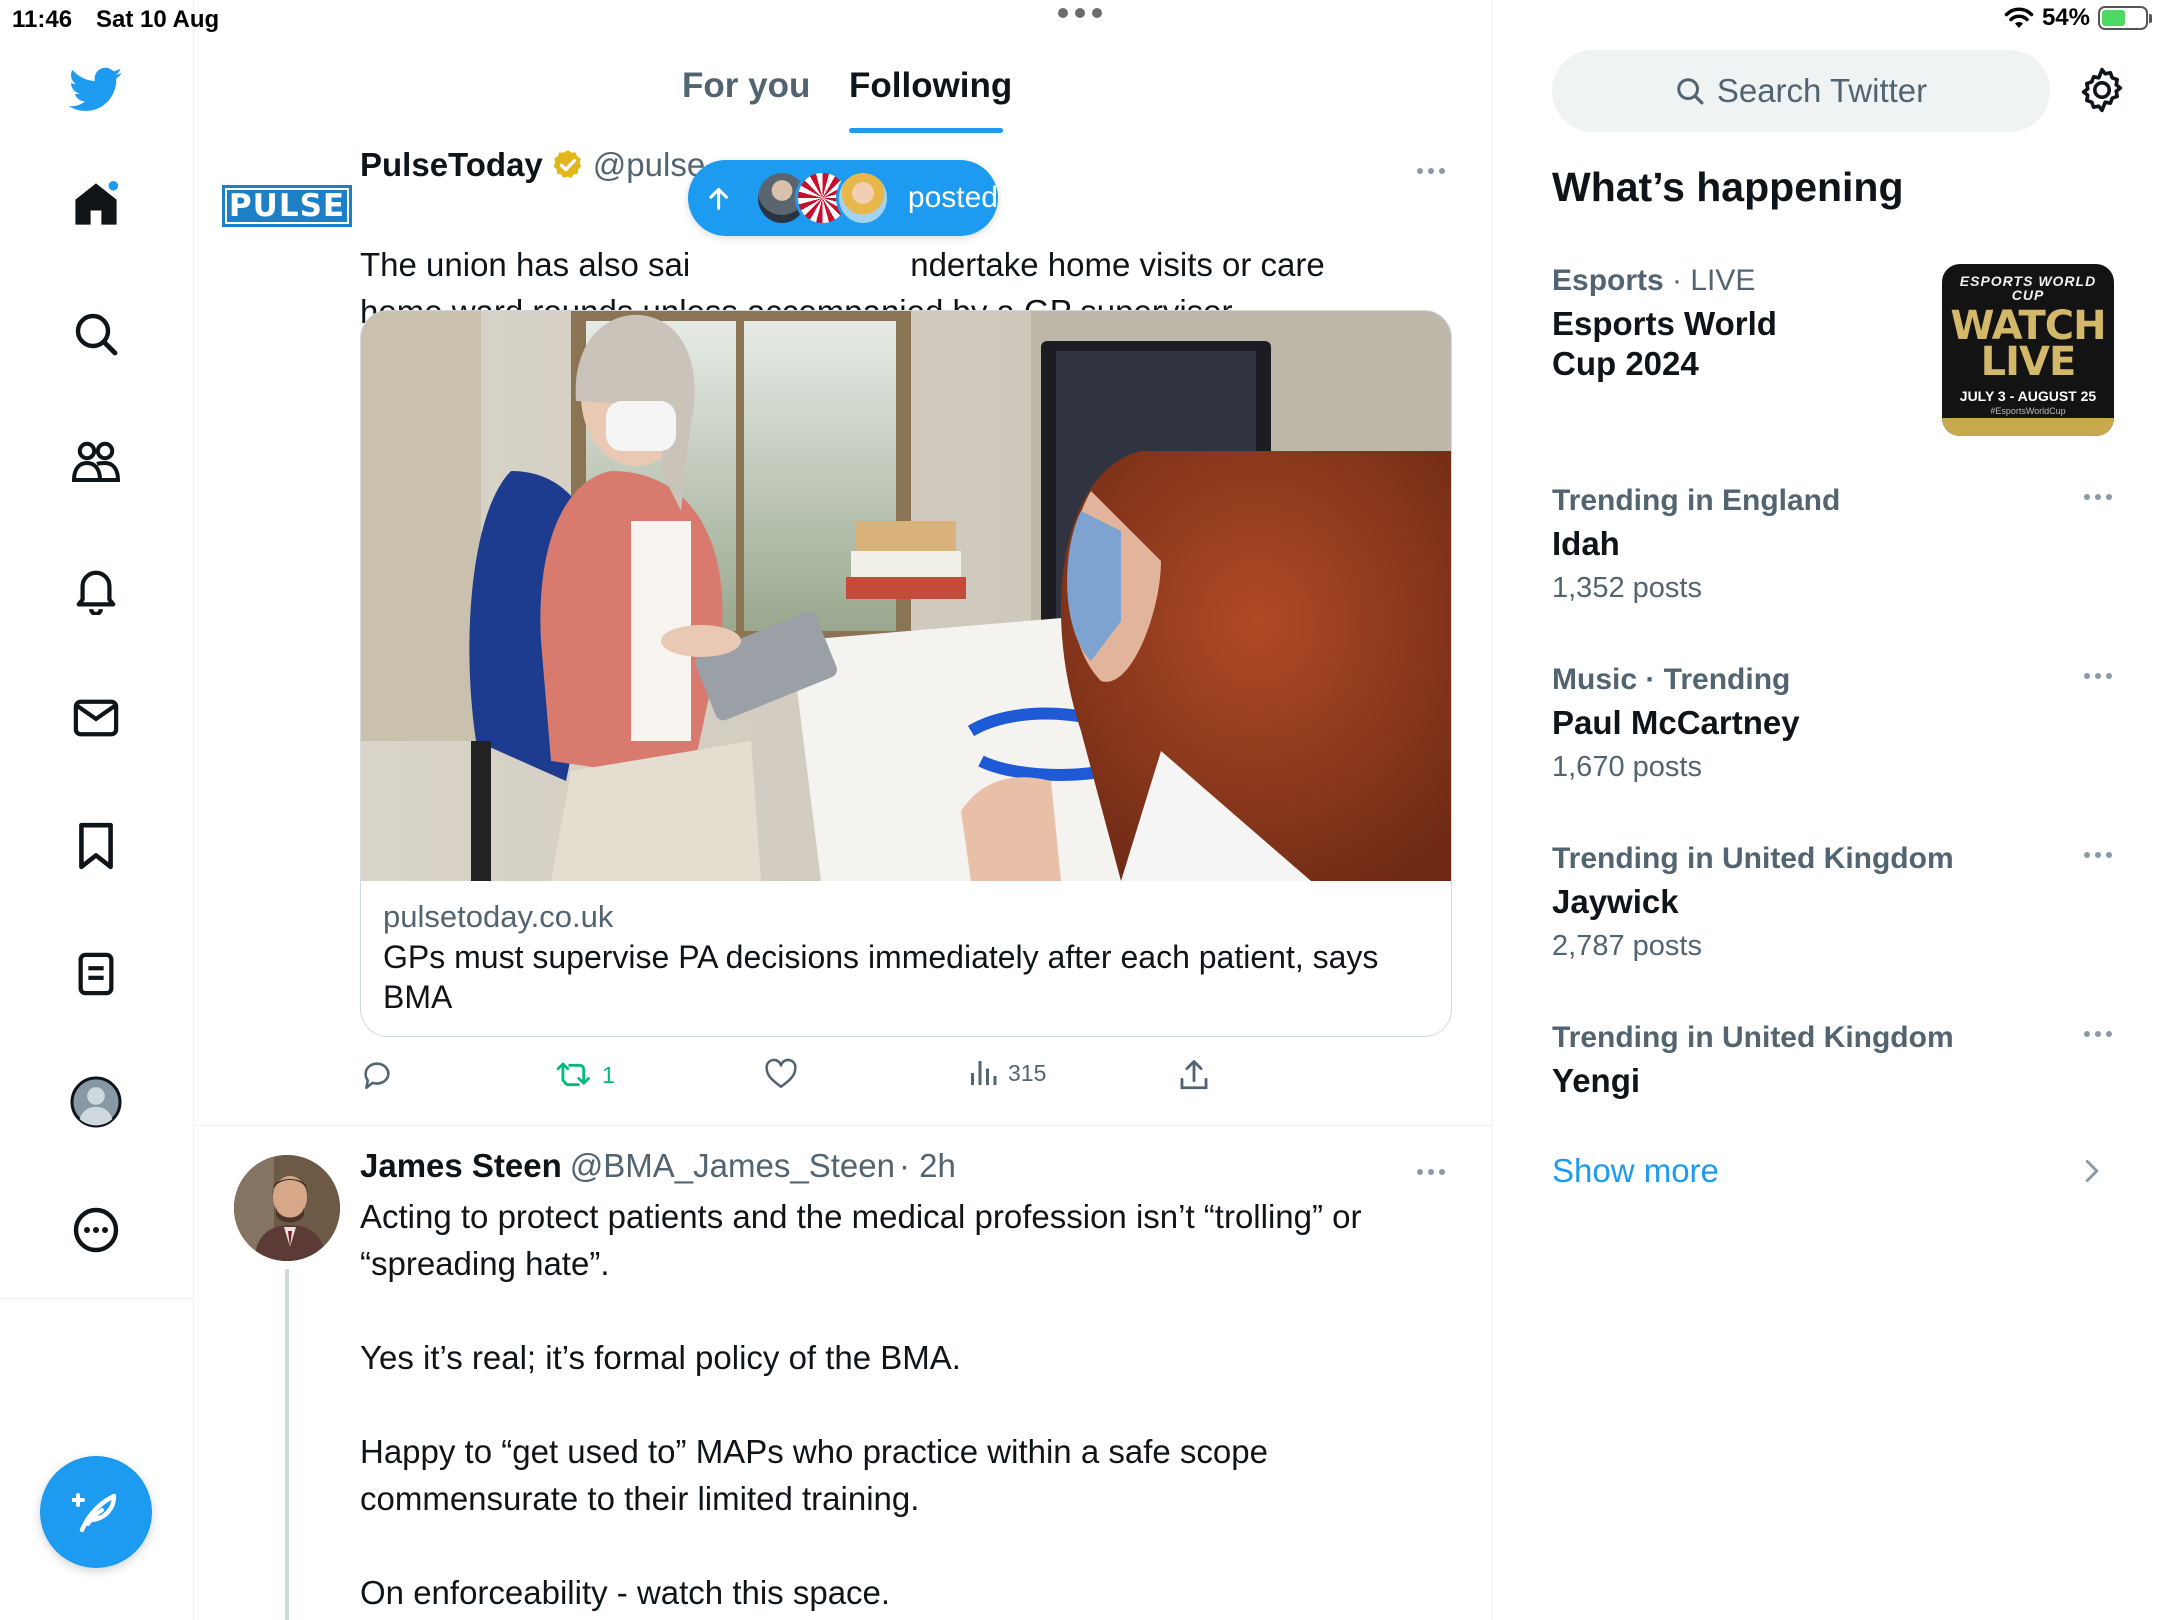  I want to click on like-button, so click(781, 1074).